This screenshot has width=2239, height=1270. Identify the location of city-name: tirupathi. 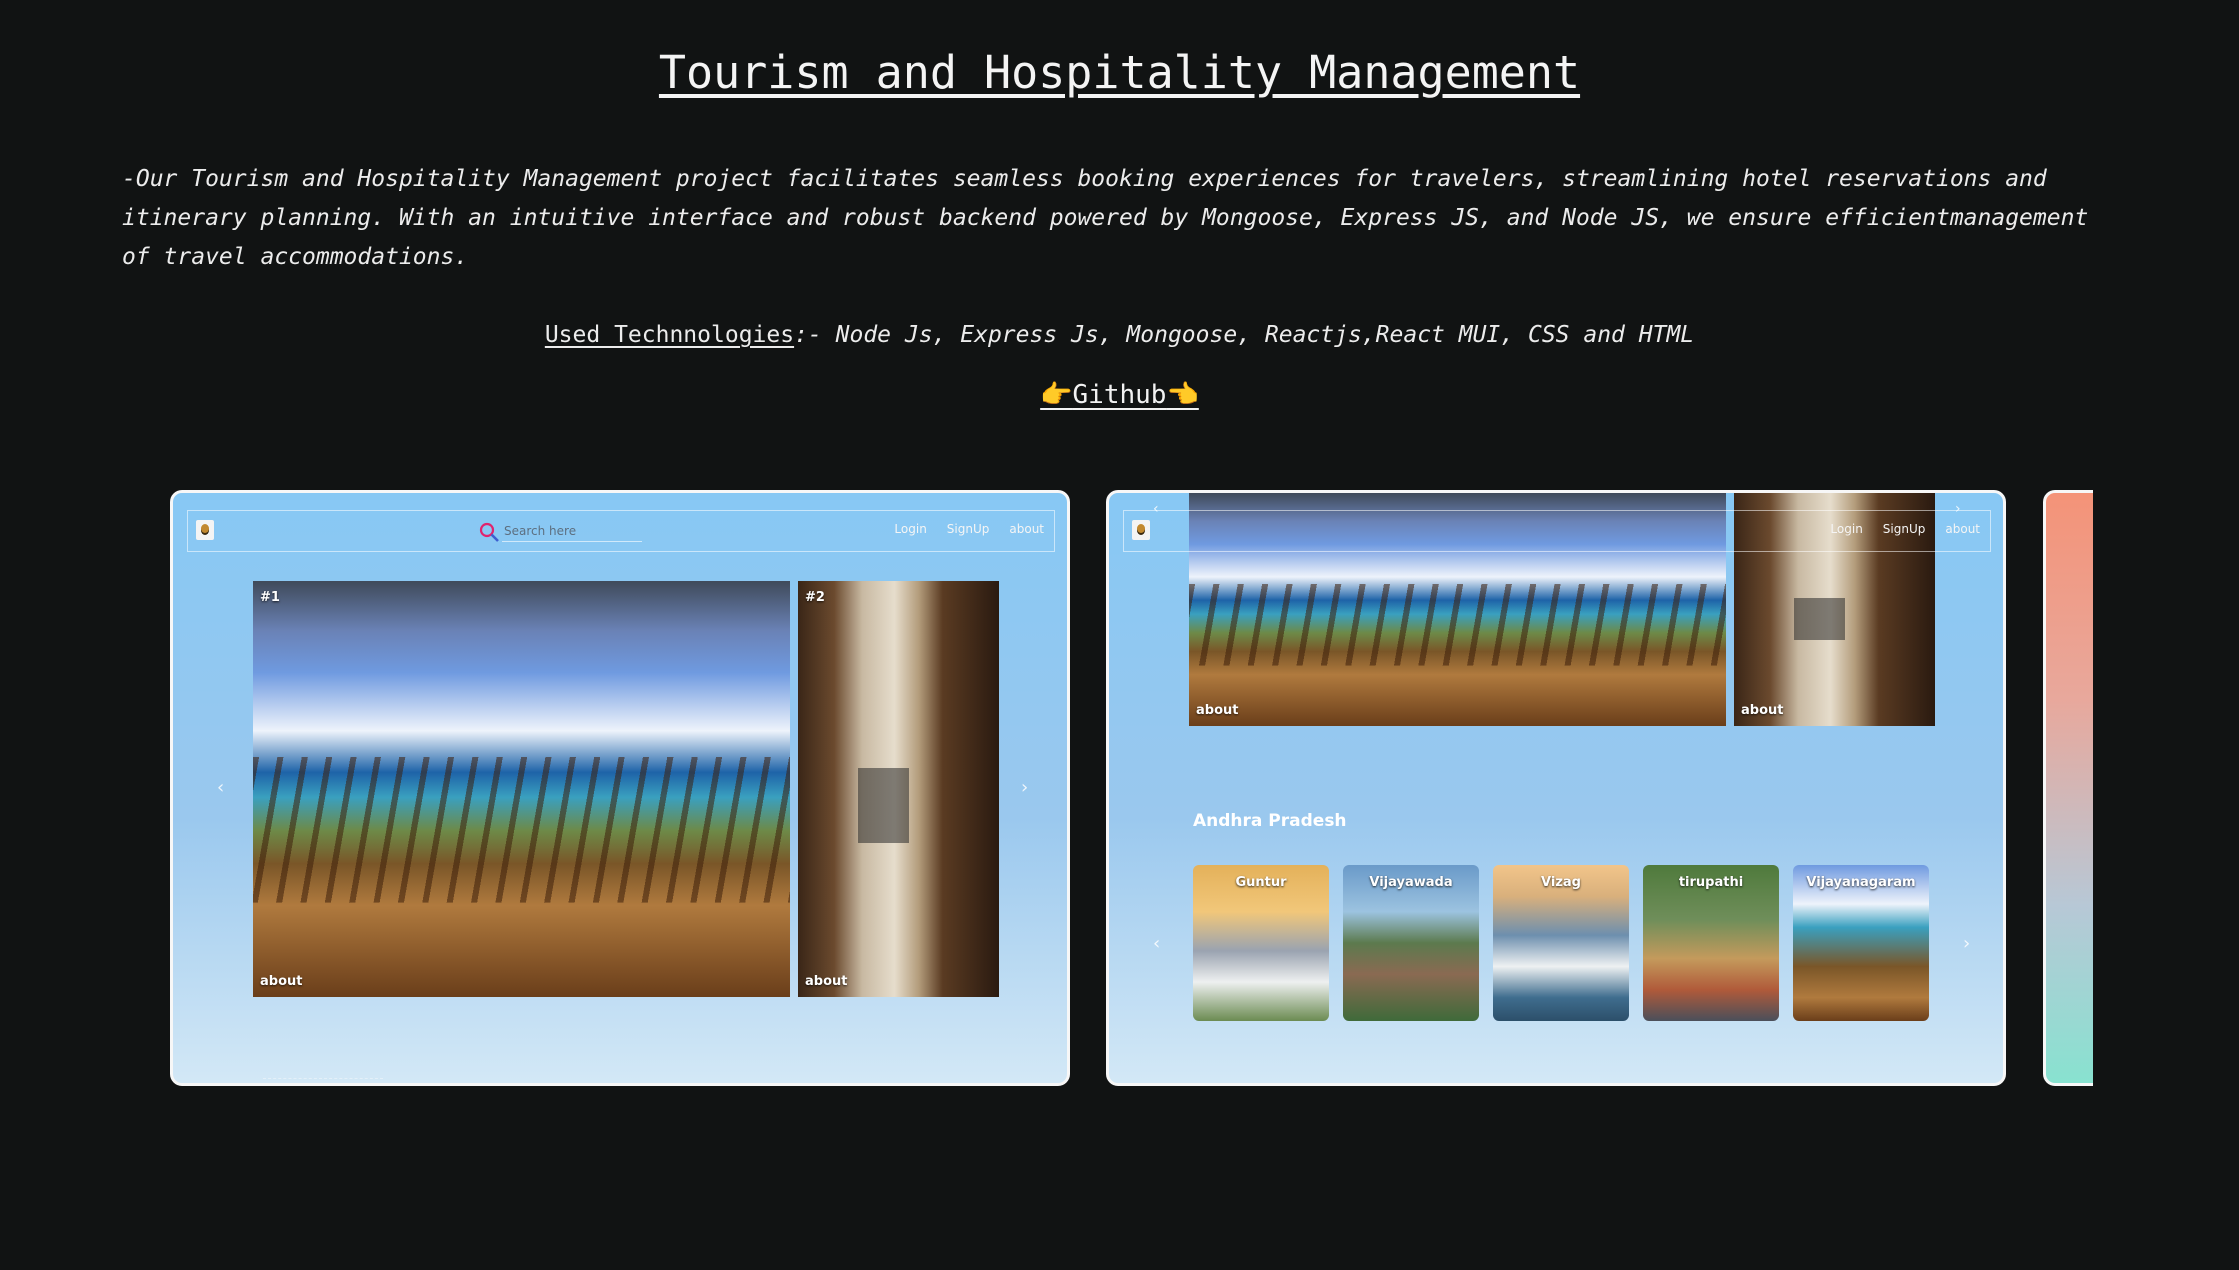
(1711, 882).